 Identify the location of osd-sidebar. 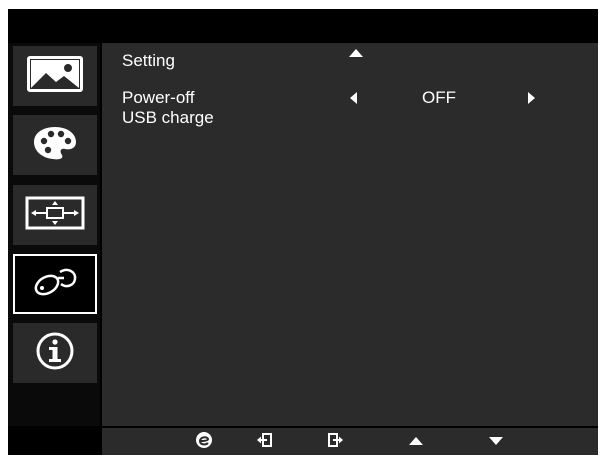
(54, 234).